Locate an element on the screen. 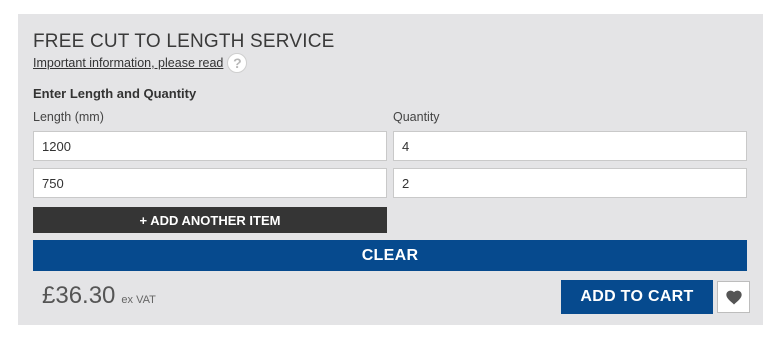 This screenshot has height=338, width=780. vat-note: ex VAT is located at coordinates (138, 300).